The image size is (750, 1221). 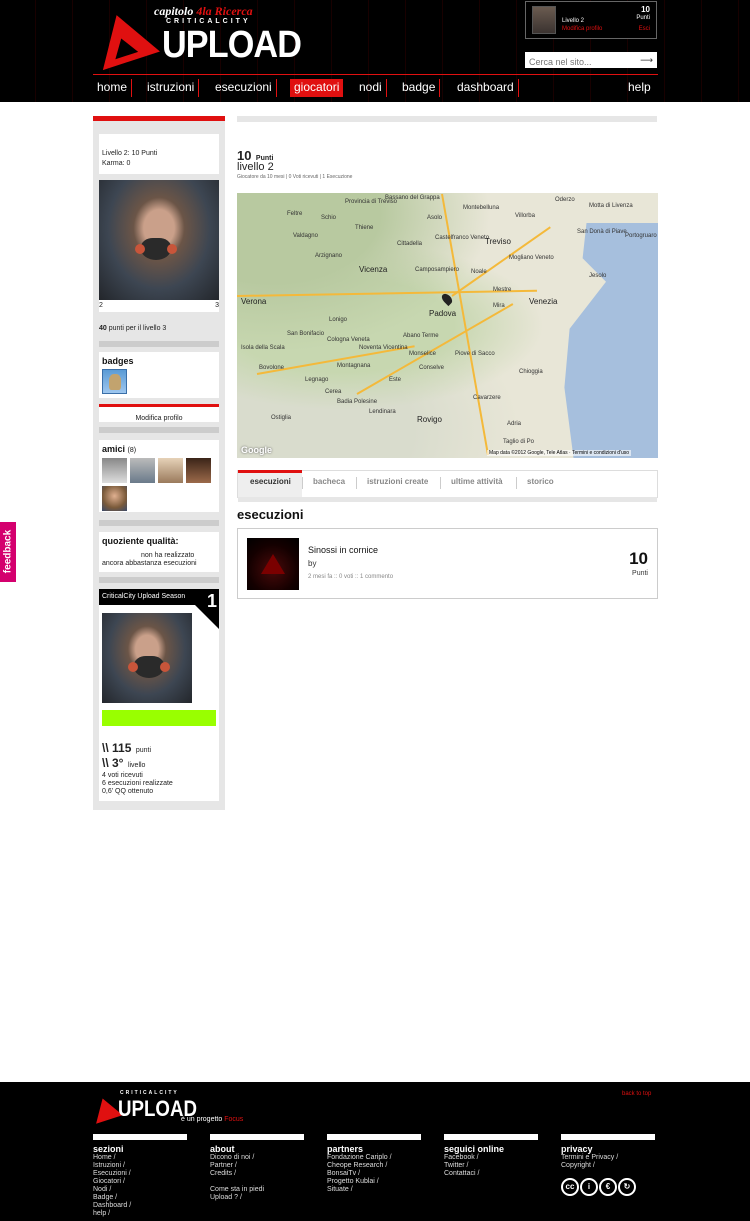 I want to click on map-label: Abano Terme, so click(x=421, y=336).